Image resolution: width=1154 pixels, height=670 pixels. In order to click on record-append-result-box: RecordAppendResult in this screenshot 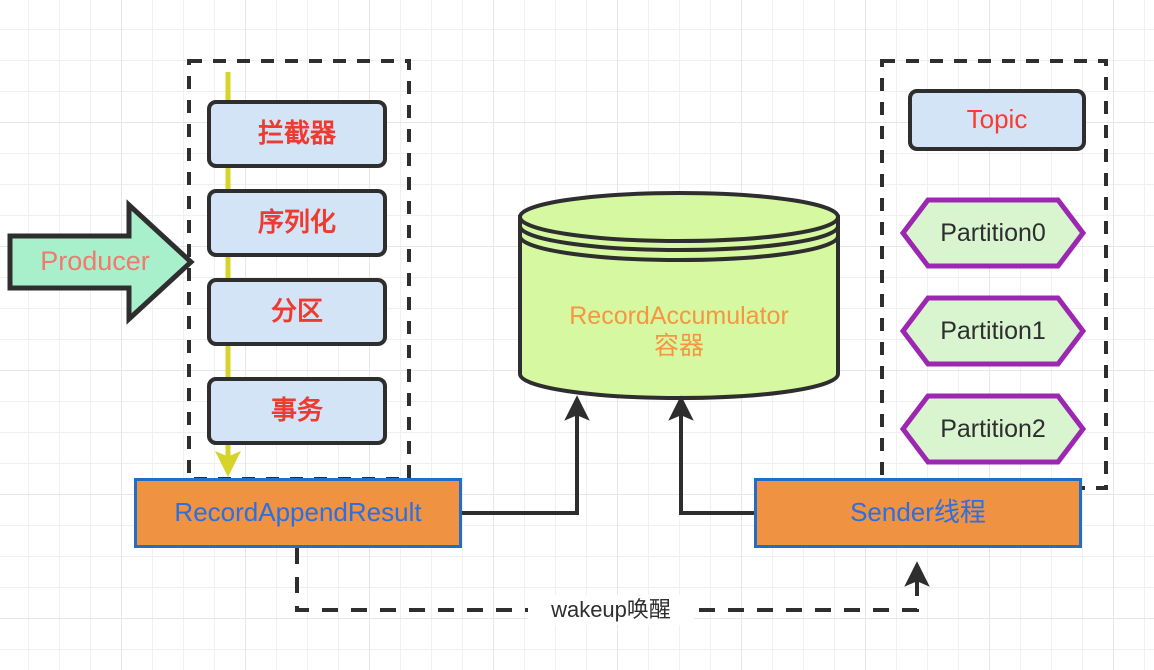, I will do `click(298, 513)`.